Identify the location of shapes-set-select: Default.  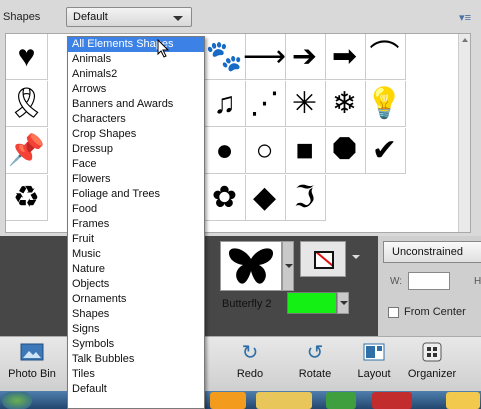
(129, 17).